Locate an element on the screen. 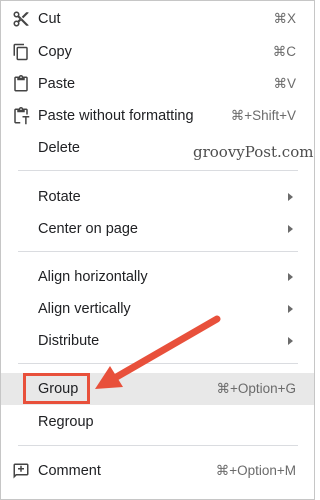 The height and width of the screenshot is (500, 320). menu-item-cut: Cut ⌘X is located at coordinates (157, 19).